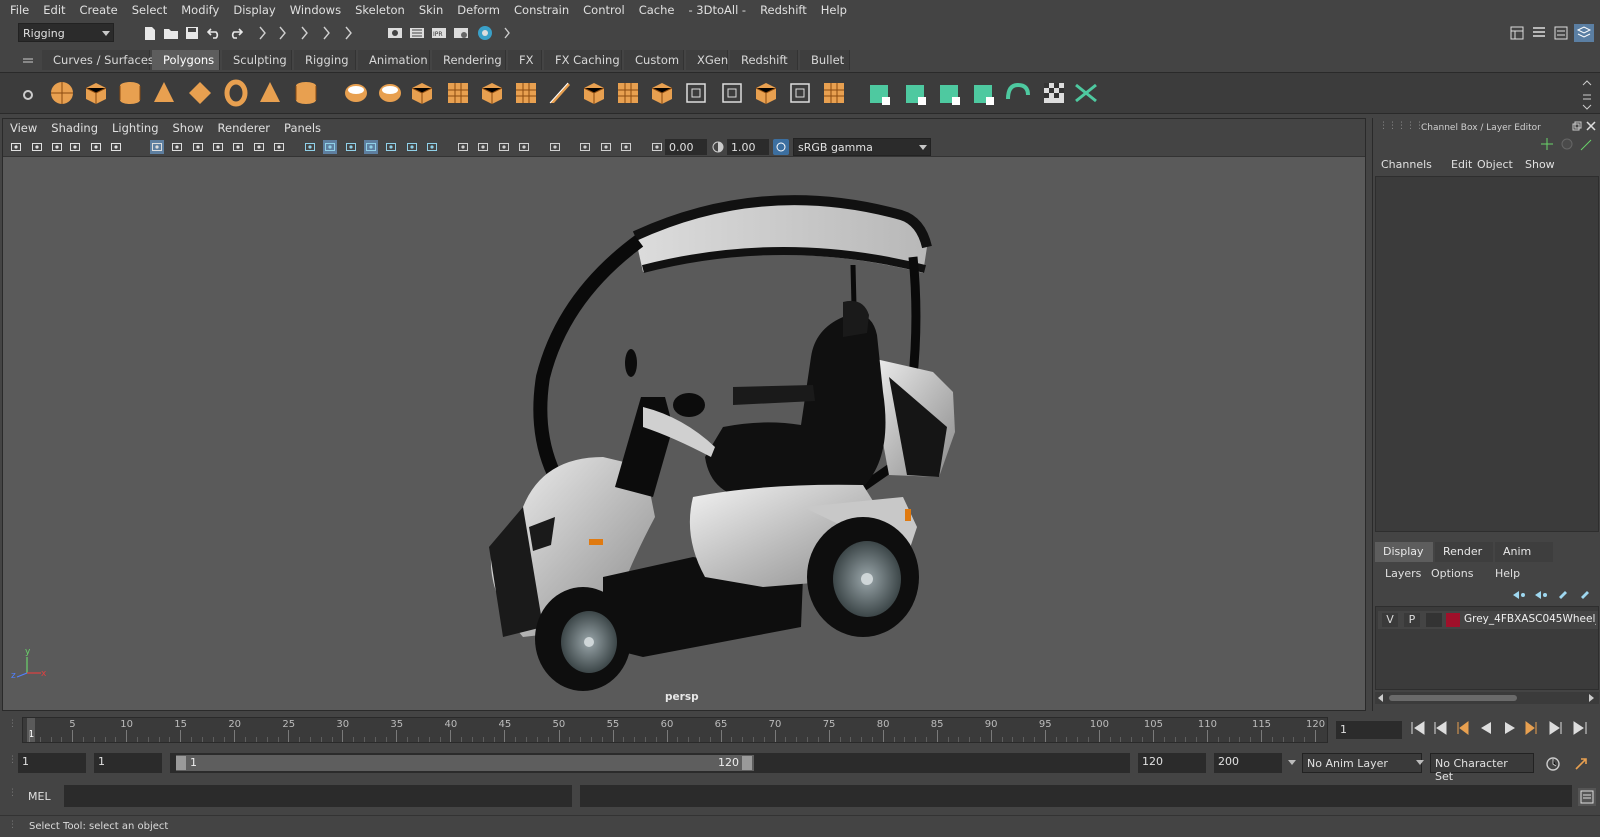  I want to click on menu-deform: Deform, so click(478, 10).